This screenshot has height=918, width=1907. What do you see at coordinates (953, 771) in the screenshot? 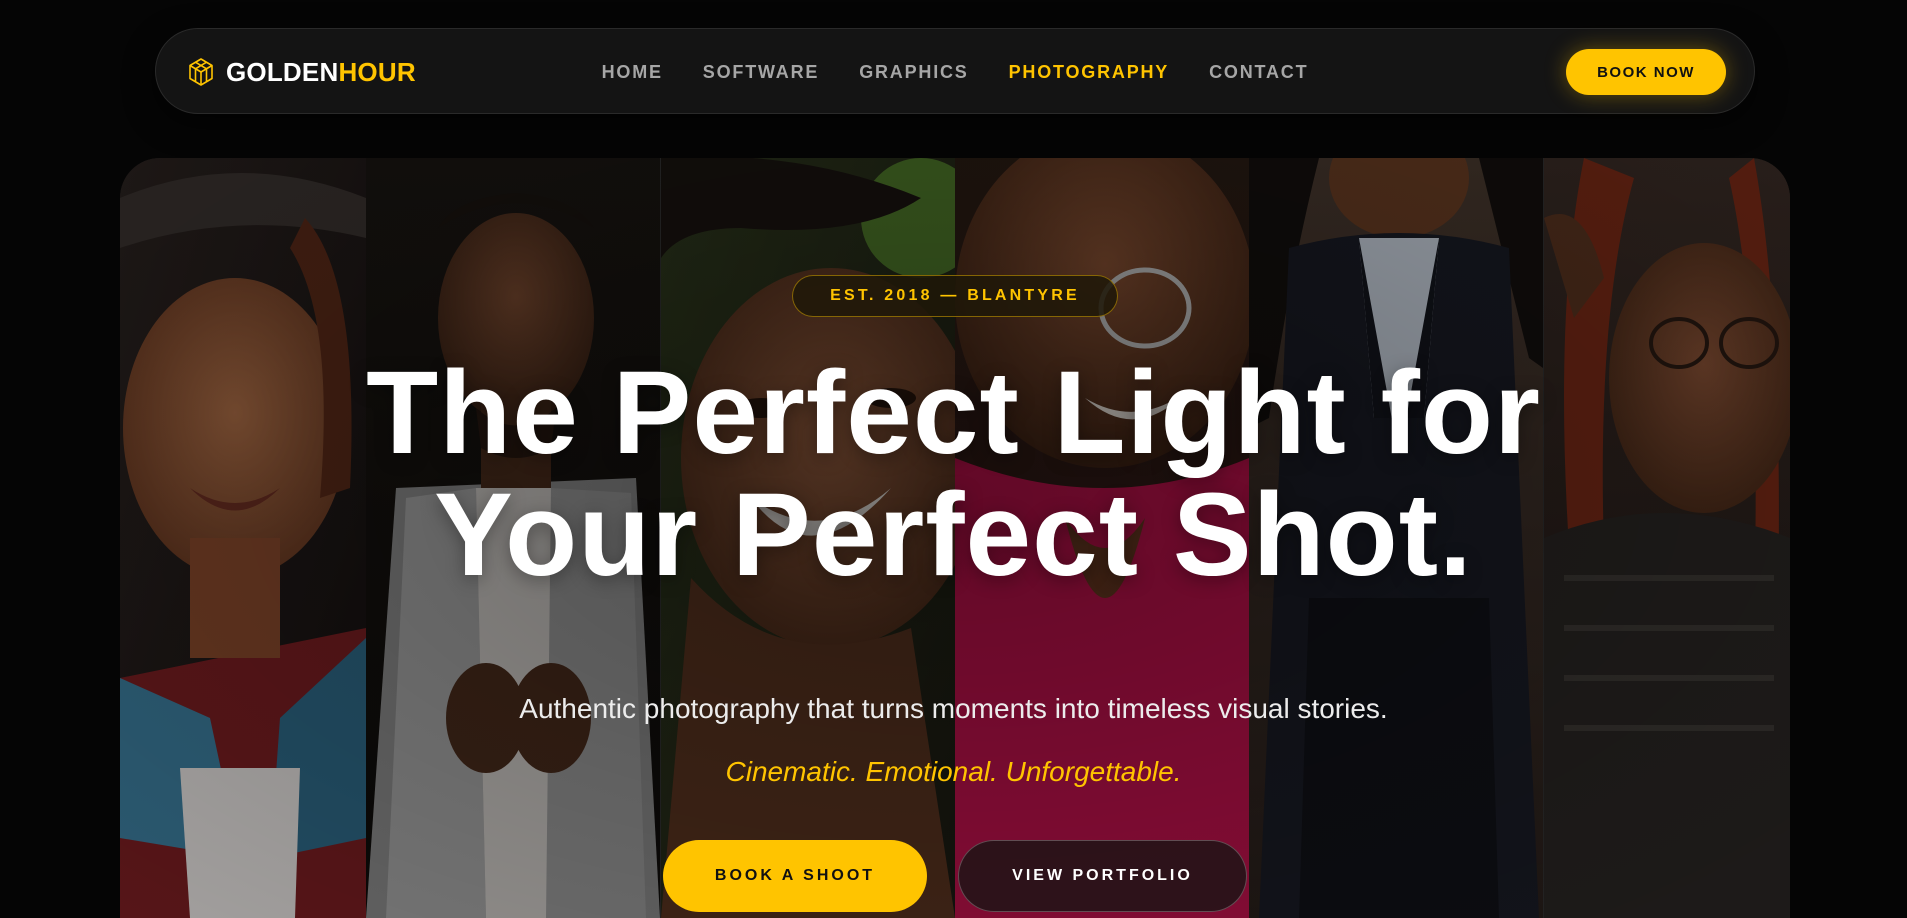
I see `hero-tagline: Cinematic. Emotional. Unforgettable.` at bounding box center [953, 771].